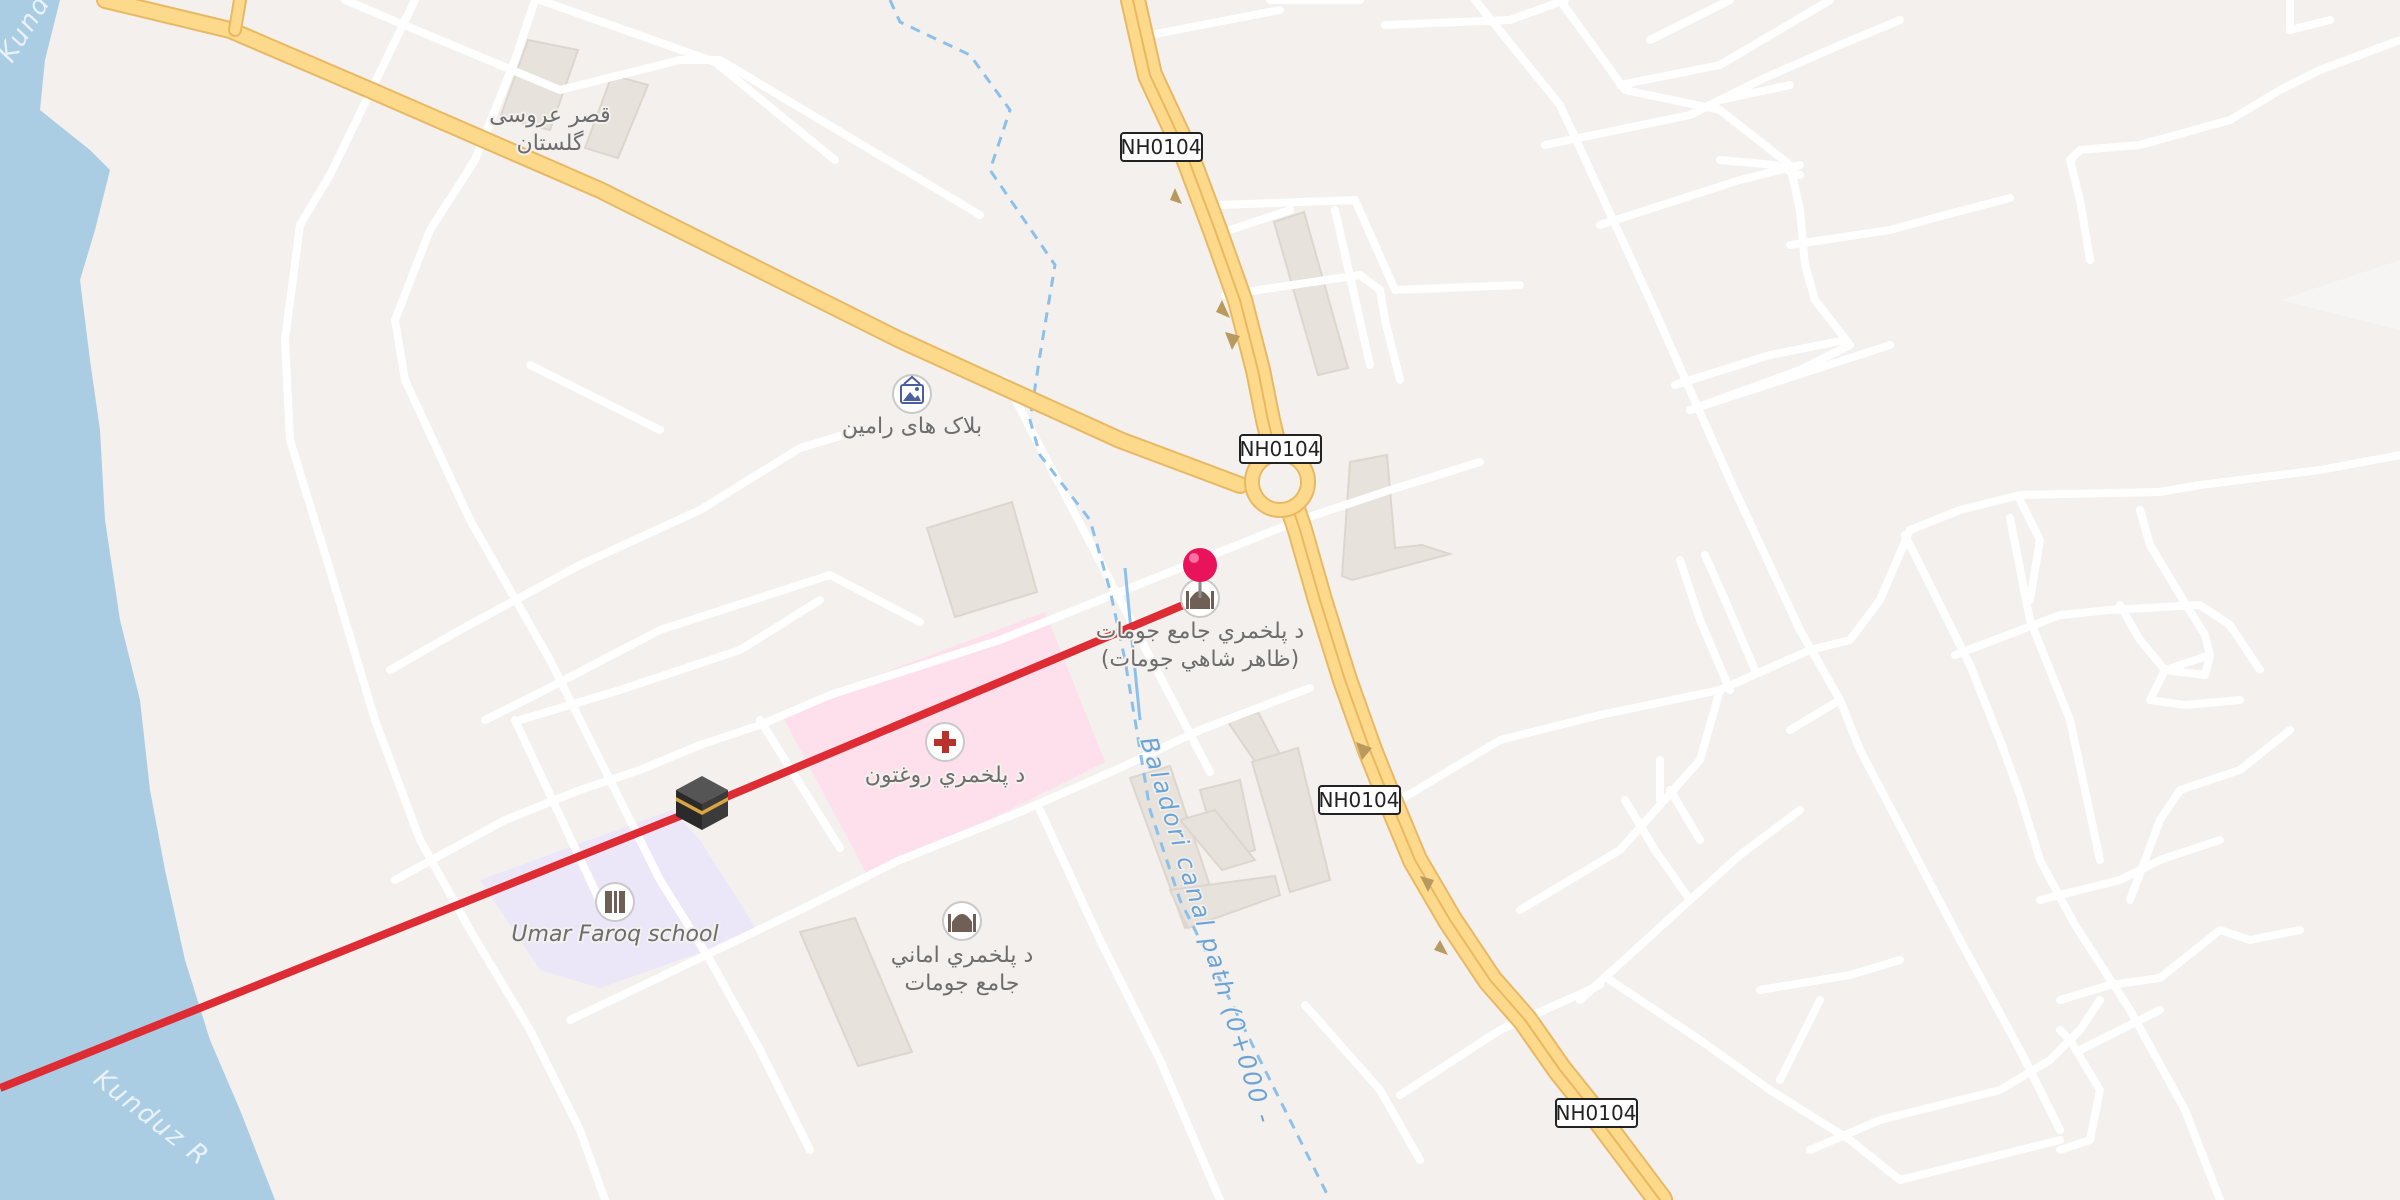  Describe the element at coordinates (962, 983) in the screenshot. I see `poi-mosque-imani-label-2: جامع جومات` at that location.